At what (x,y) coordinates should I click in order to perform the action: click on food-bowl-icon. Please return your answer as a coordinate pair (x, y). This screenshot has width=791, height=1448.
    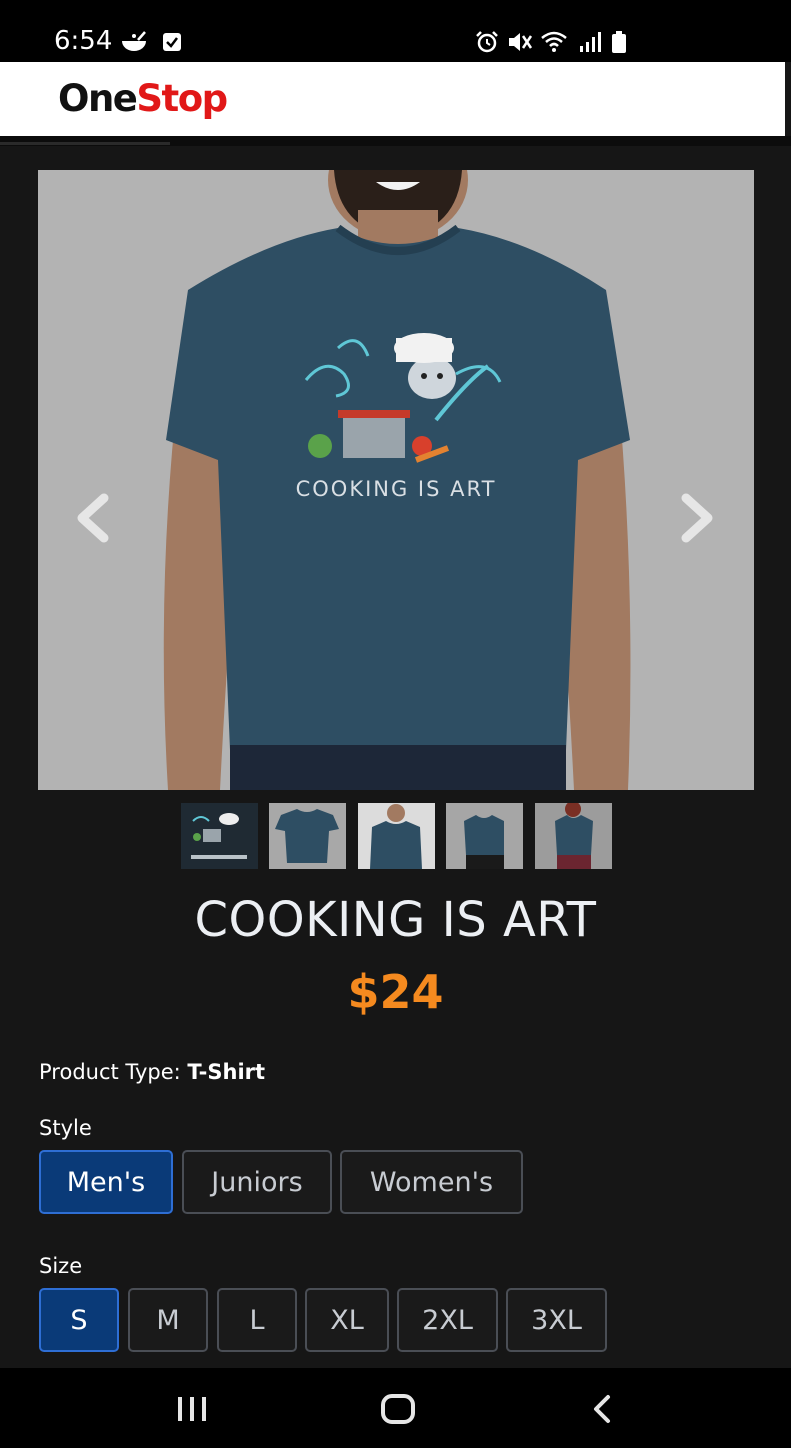
    Looking at the image, I should click on (134, 41).